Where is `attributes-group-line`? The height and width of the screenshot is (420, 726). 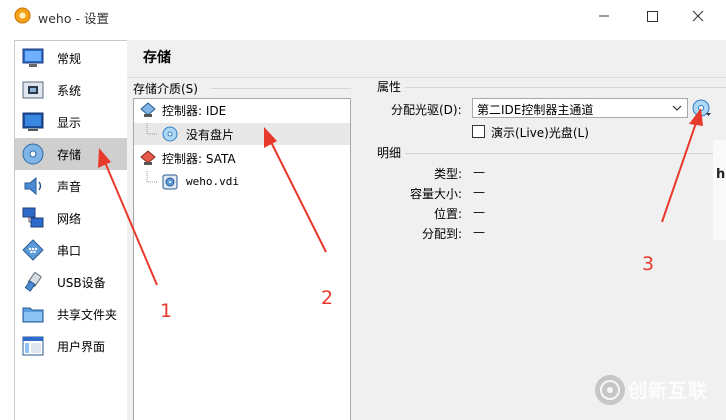 attributes-group-line is located at coordinates (565, 87).